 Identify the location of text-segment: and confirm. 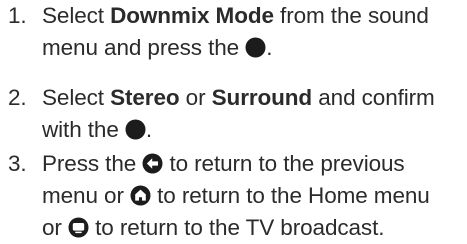
(373, 97).